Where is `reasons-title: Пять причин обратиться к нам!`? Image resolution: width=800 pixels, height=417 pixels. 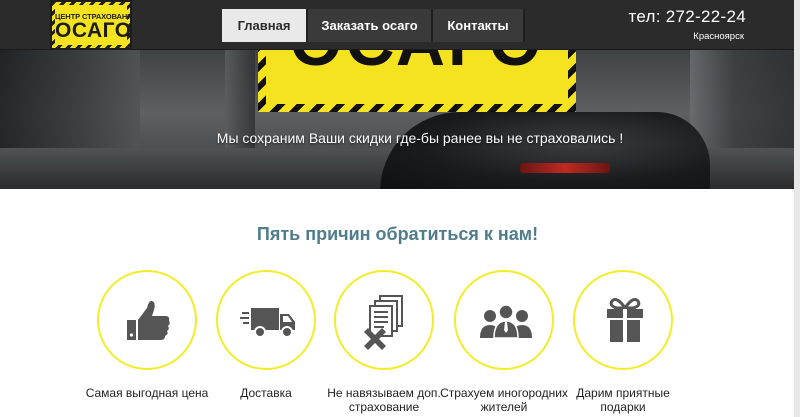
reasons-title: Пять причин обратиться к нам! is located at coordinates (397, 234).